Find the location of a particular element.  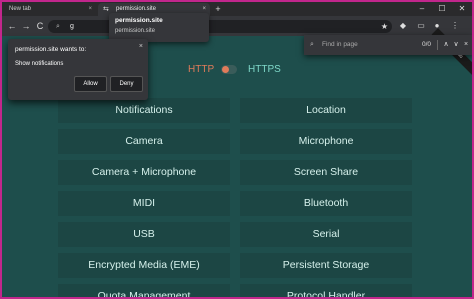

find-close-button: × is located at coordinates (466, 45).